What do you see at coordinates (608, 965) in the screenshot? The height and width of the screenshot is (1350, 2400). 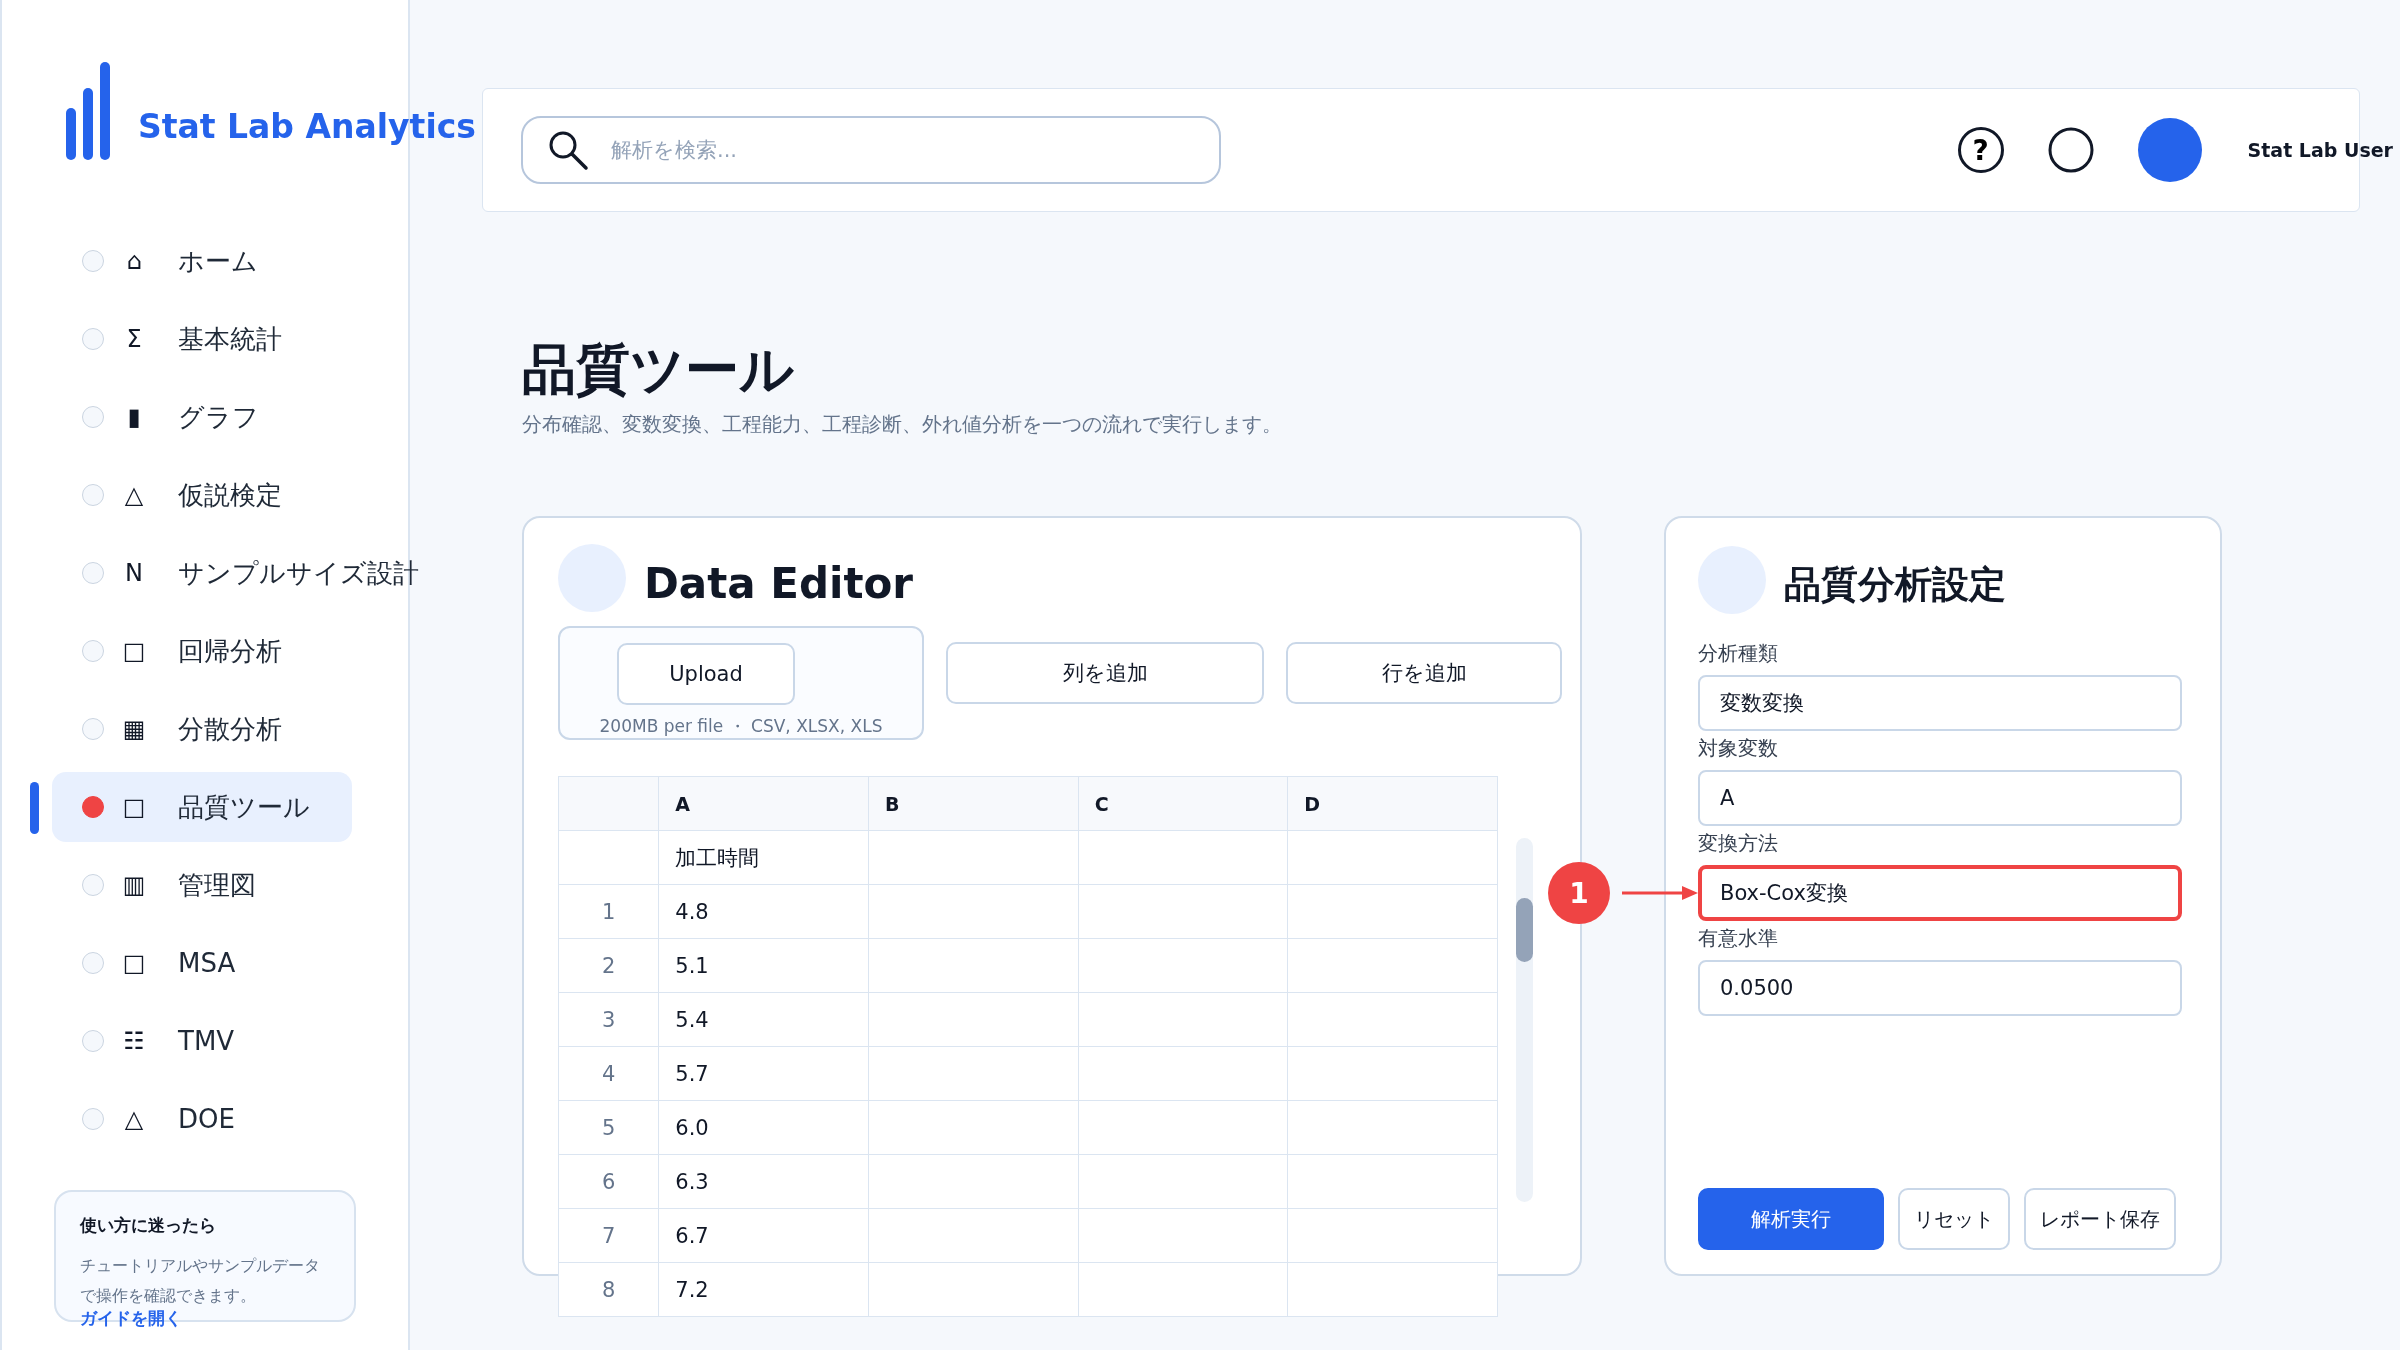 I see `row-number: 2` at bounding box center [608, 965].